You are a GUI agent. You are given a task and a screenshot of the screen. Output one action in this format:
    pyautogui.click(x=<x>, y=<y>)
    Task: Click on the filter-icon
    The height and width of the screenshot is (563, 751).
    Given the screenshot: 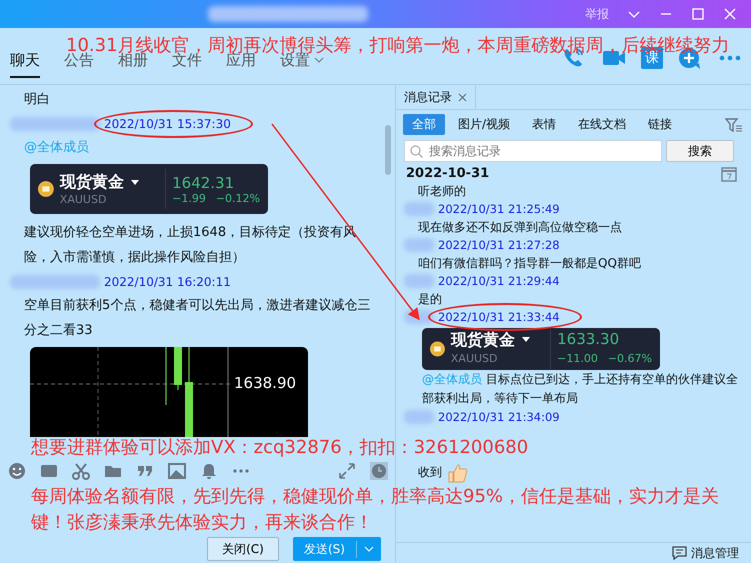 What is the action you would take?
    pyautogui.click(x=734, y=125)
    